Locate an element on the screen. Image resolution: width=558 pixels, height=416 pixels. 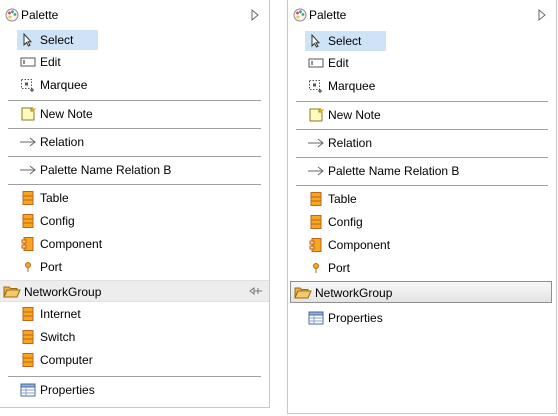
tool-label: Computer is located at coordinates (66, 360).